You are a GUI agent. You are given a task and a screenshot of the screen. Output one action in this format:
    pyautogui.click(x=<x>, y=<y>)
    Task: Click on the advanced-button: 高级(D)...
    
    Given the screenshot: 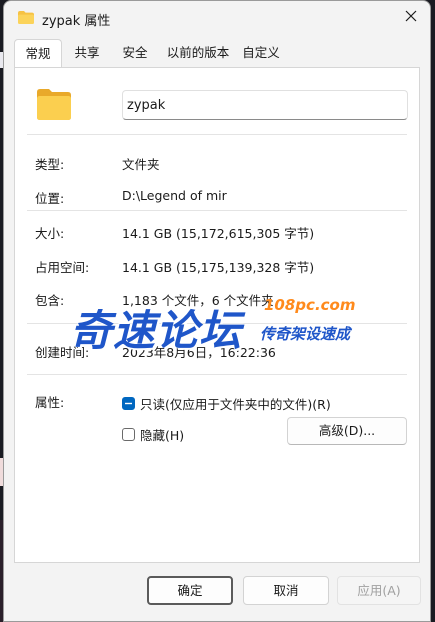 What is the action you would take?
    pyautogui.click(x=347, y=431)
    